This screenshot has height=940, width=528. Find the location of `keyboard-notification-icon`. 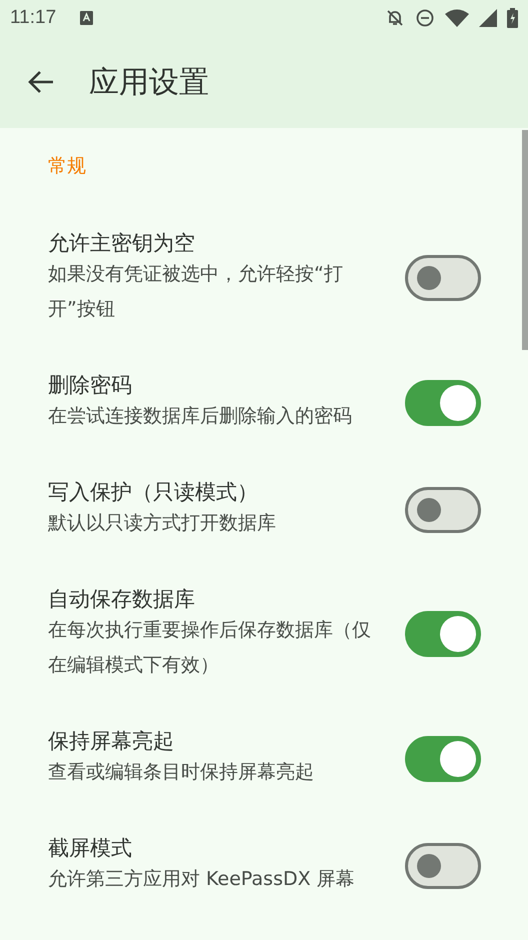

keyboard-notification-icon is located at coordinates (87, 18).